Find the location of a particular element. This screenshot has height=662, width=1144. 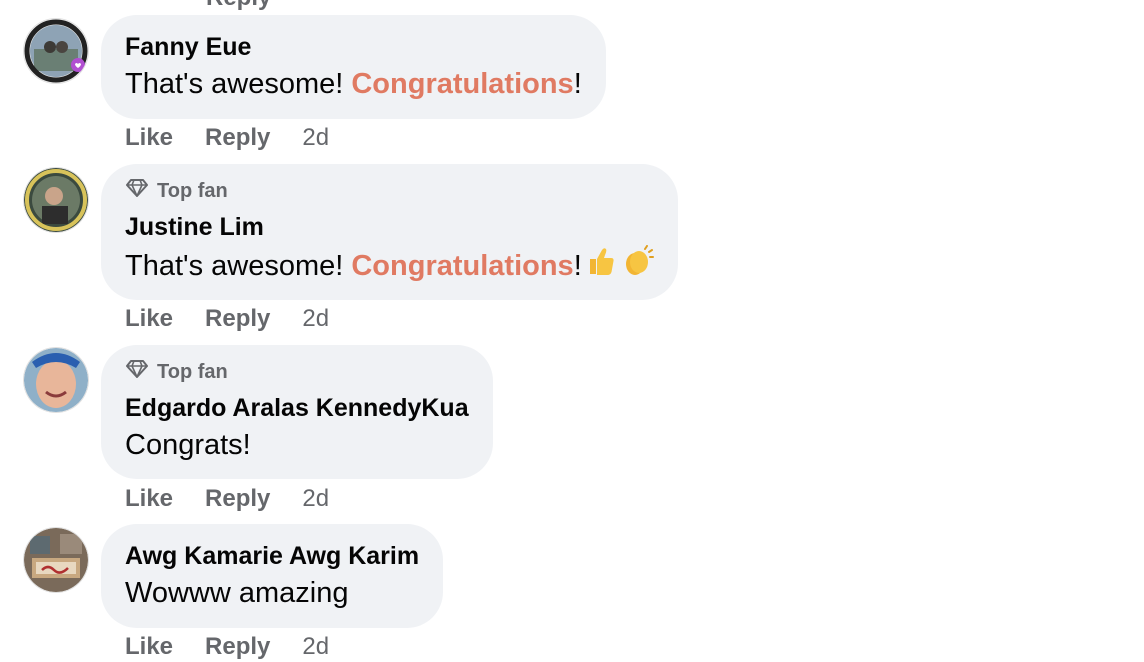

comment-author: Awg Kamarie Awg Karim is located at coordinates (272, 556).